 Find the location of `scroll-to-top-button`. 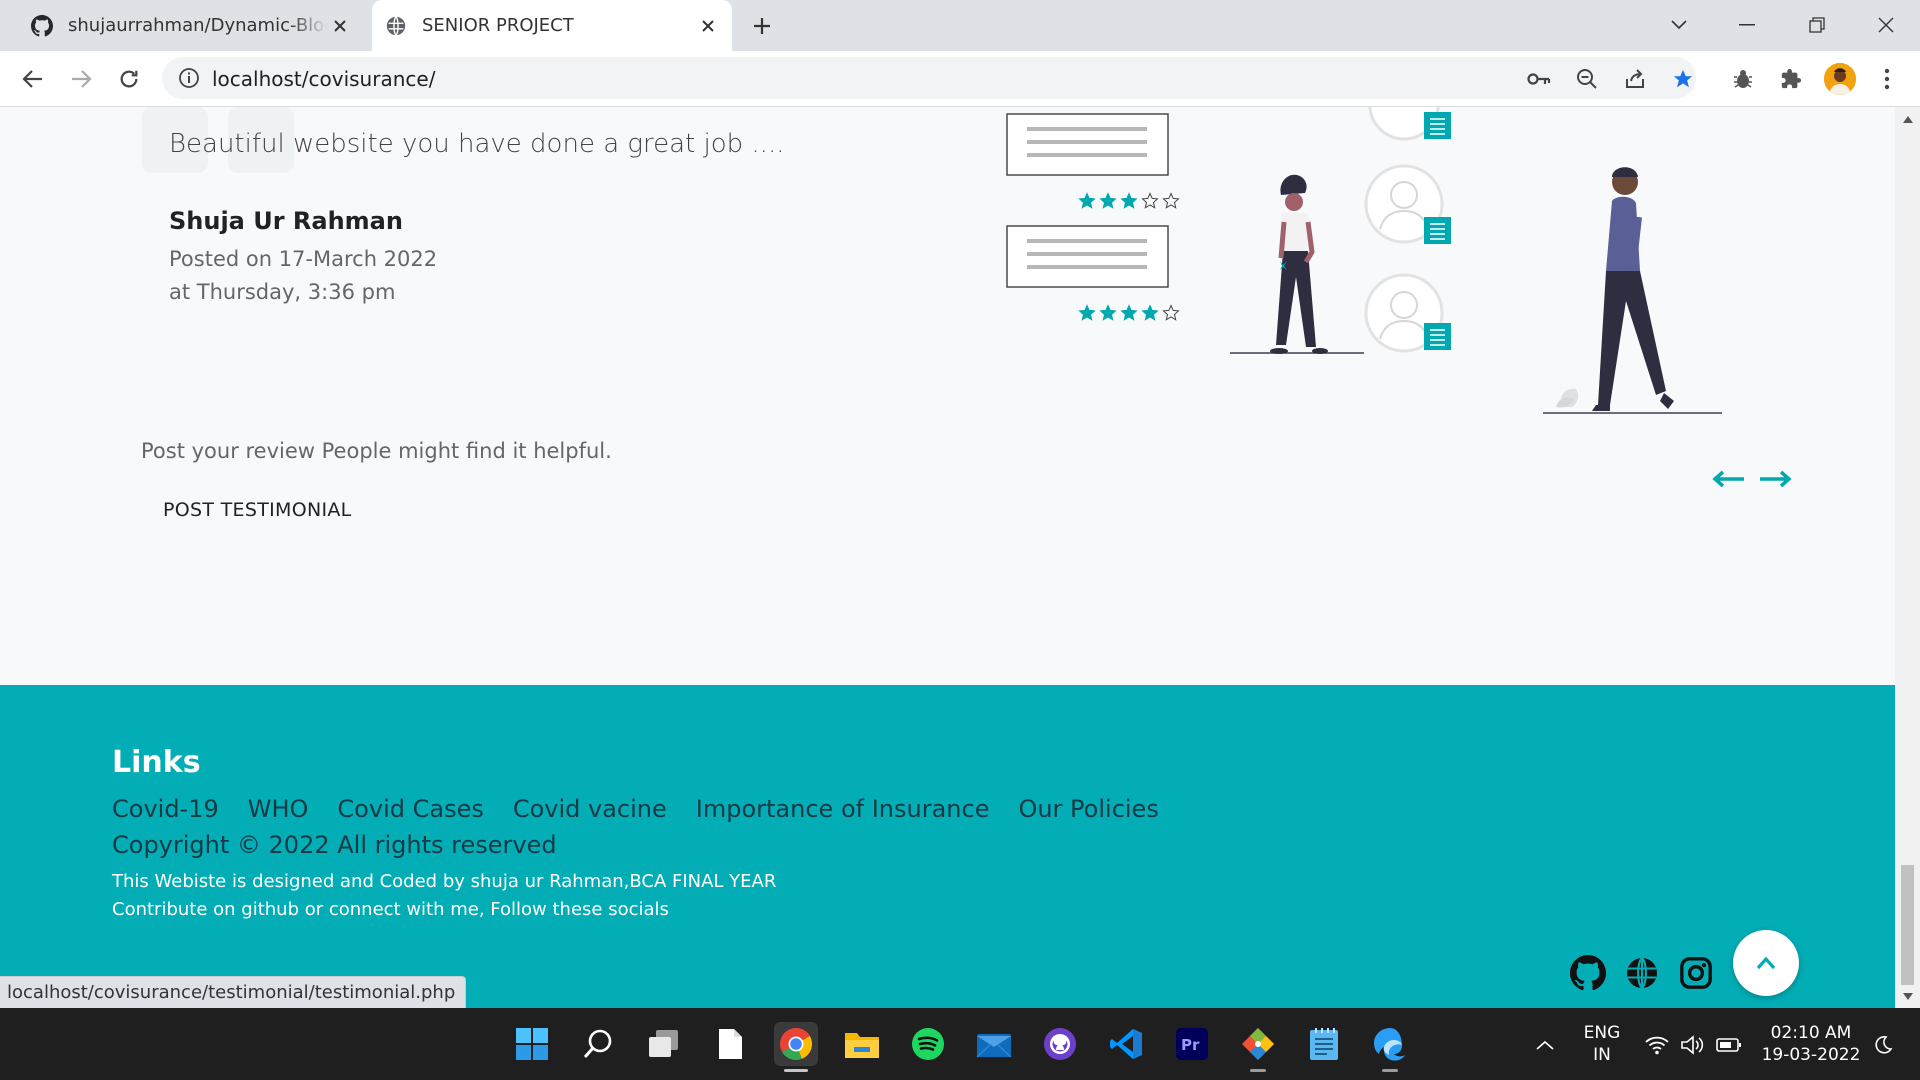

scroll-to-top-button is located at coordinates (1766, 963).